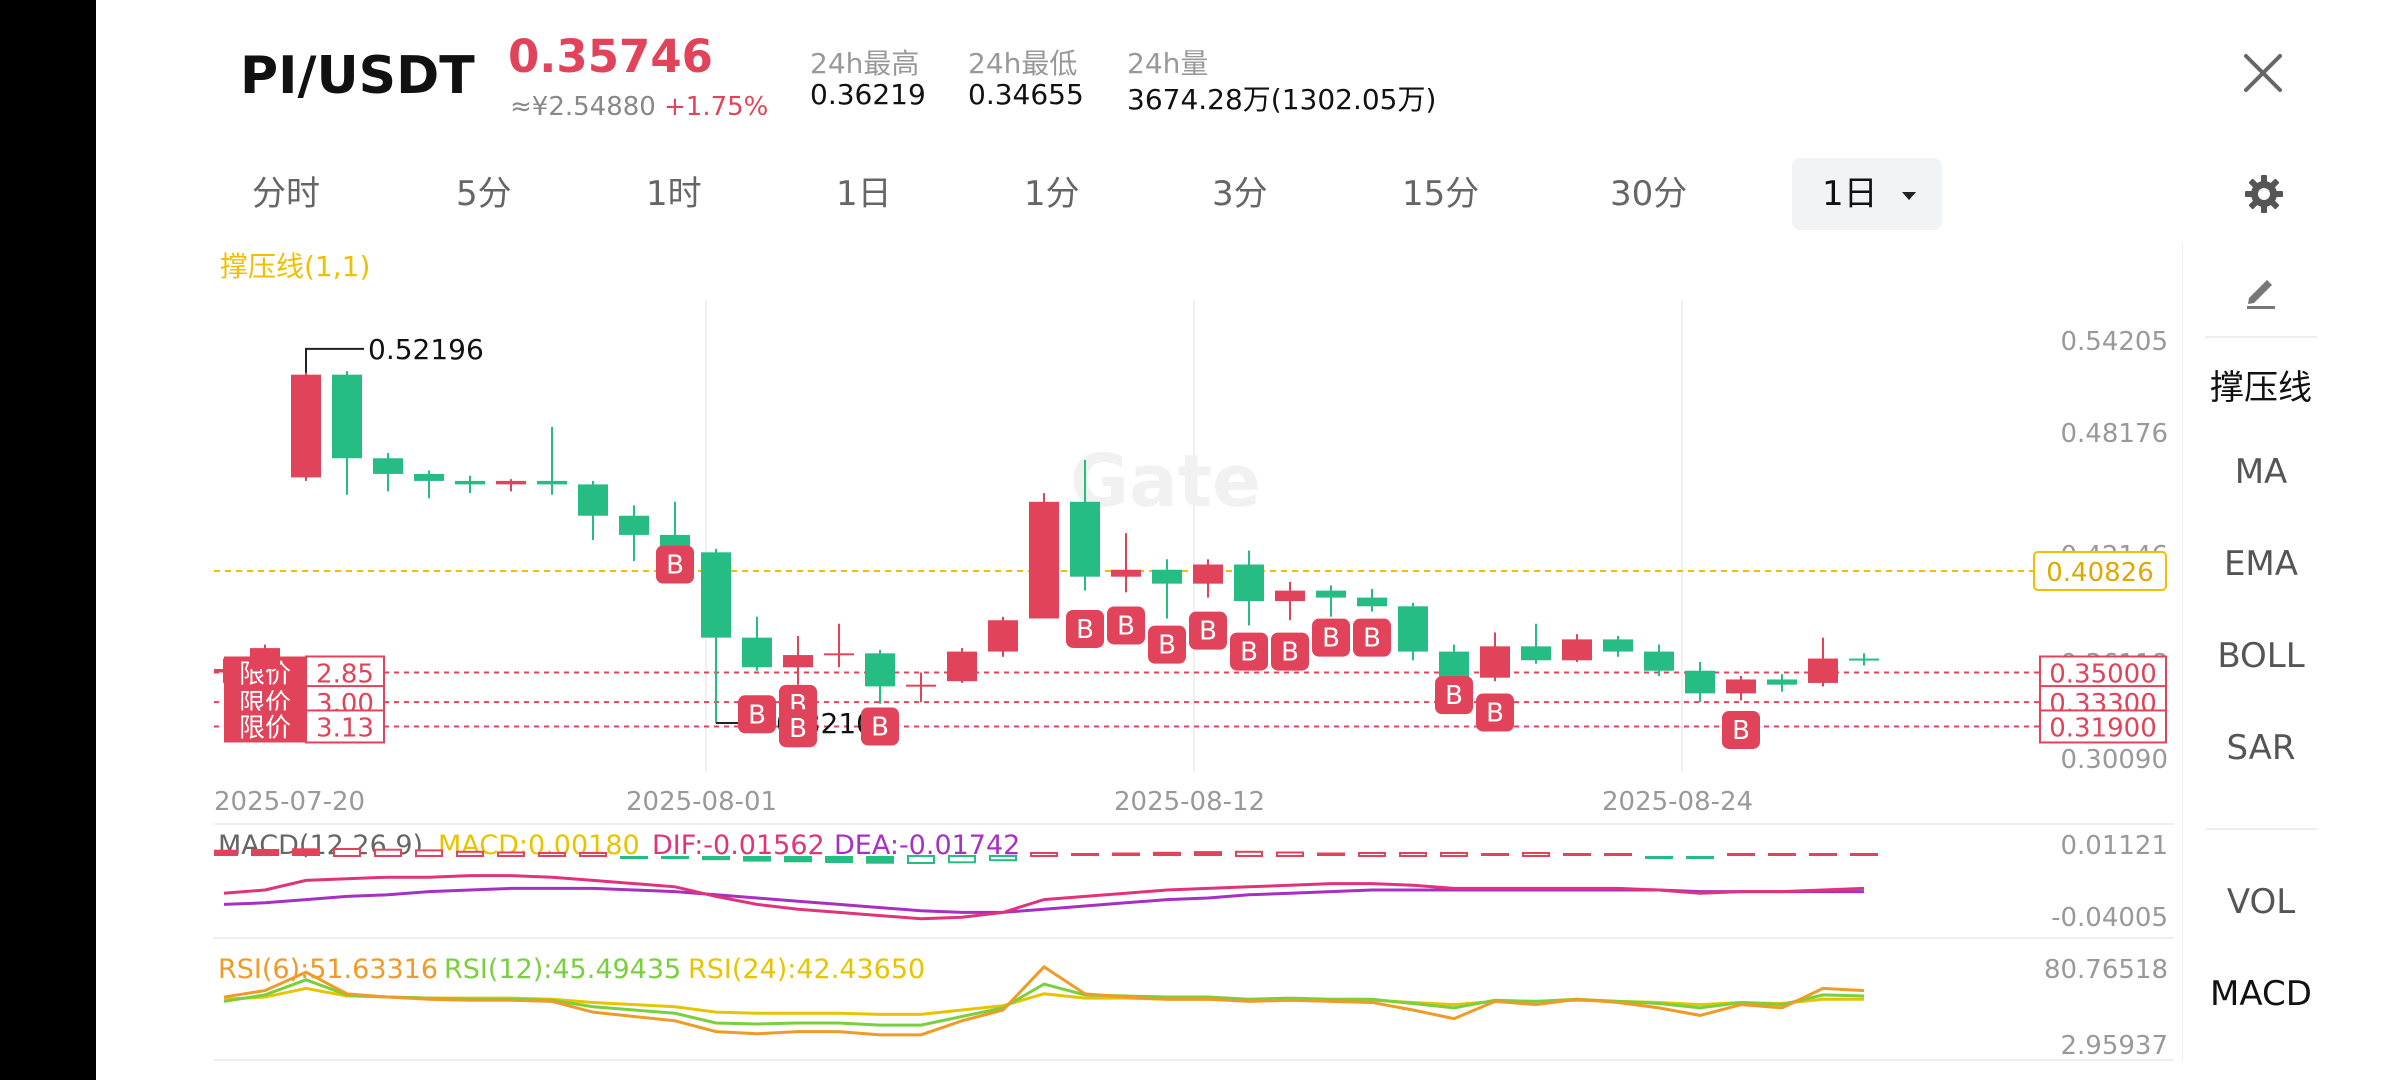  I want to click on close-icon, so click(2263, 73).